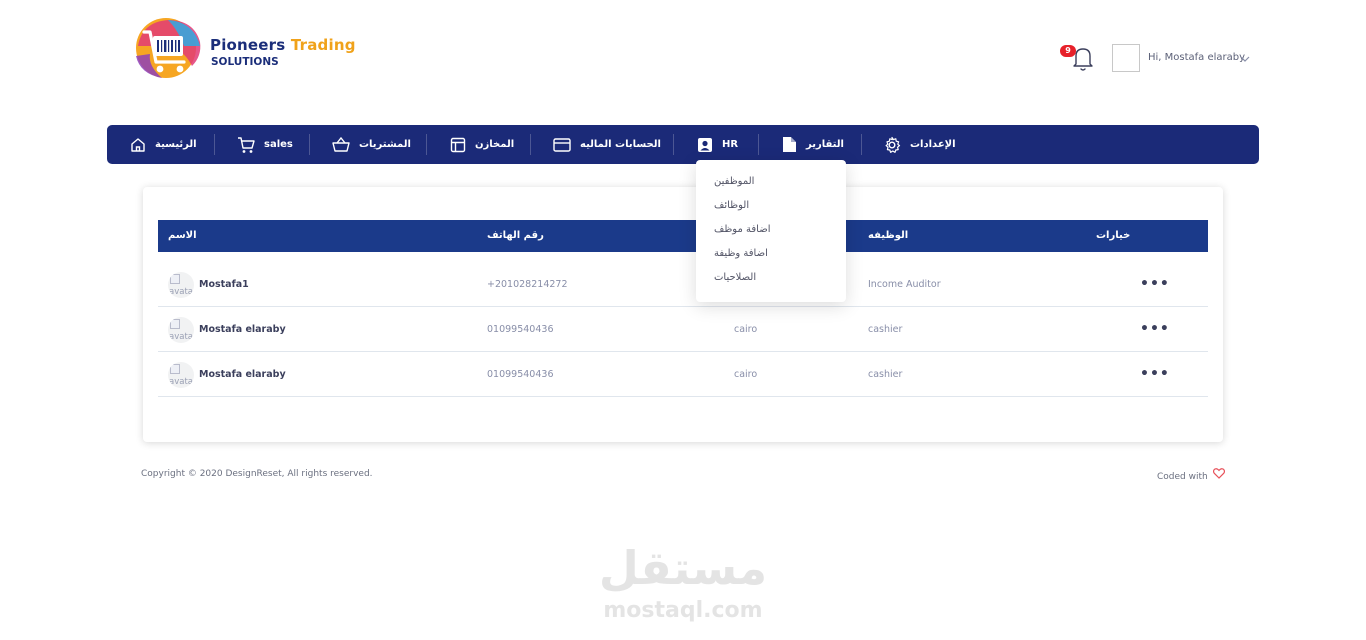 The image size is (1366, 640). What do you see at coordinates (515, 236) in the screenshot?
I see `column-header-phone: رقم الهاتف` at bounding box center [515, 236].